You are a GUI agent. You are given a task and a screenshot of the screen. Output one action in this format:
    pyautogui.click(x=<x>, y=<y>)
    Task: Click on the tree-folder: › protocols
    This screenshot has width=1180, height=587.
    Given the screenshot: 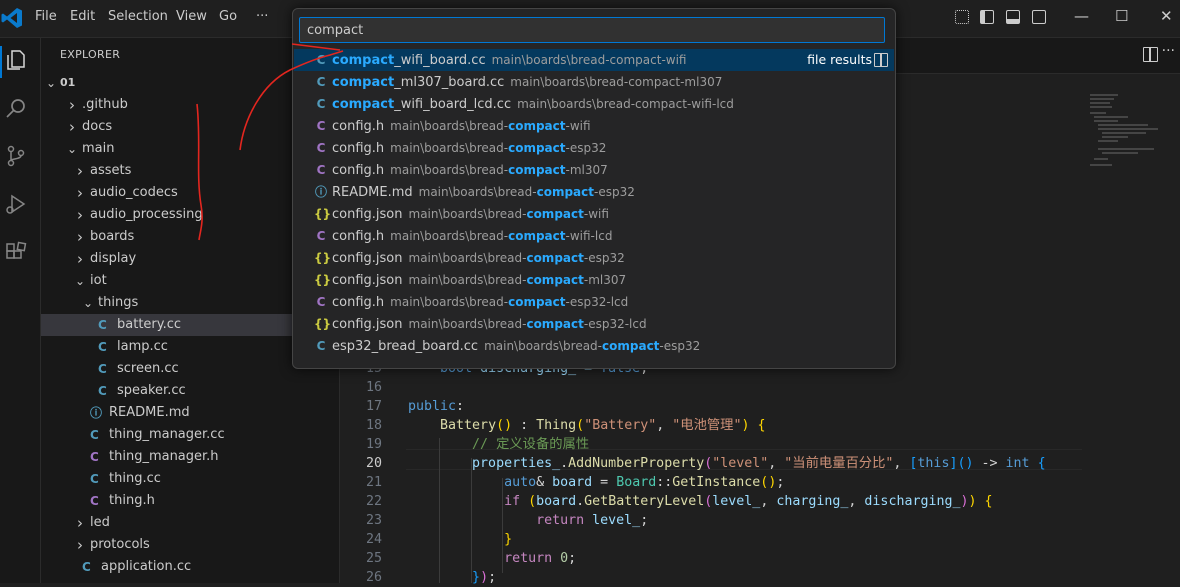 What is the action you would take?
    pyautogui.click(x=190, y=545)
    